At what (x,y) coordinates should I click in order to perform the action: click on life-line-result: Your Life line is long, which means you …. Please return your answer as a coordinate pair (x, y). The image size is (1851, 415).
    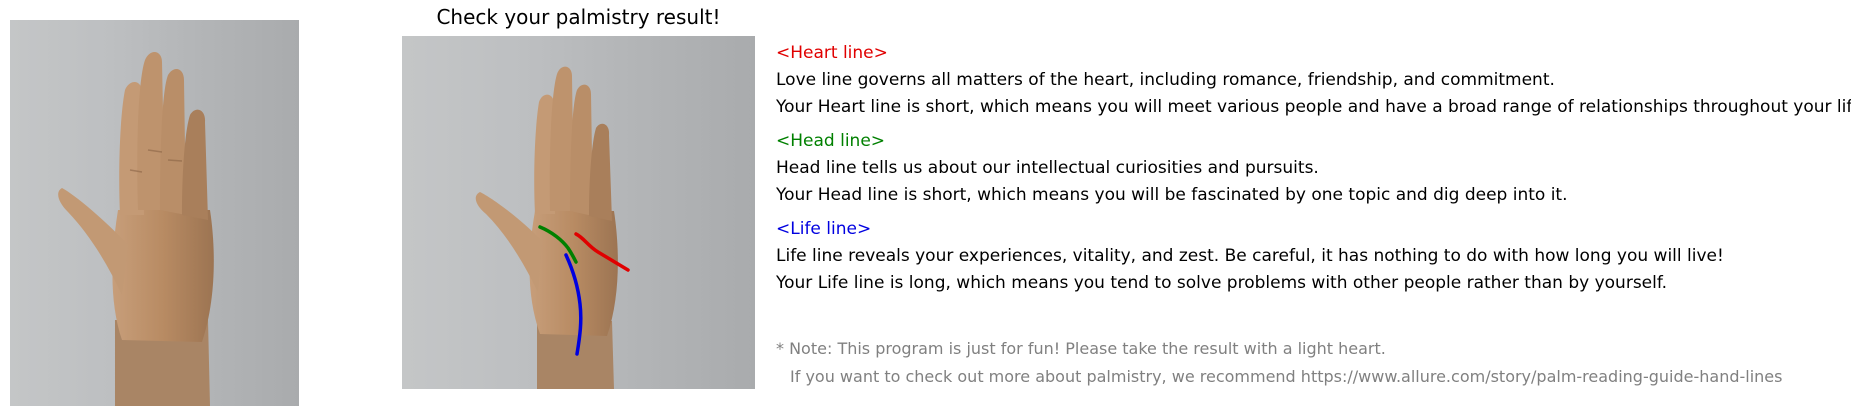
    Looking at the image, I should click on (1222, 283).